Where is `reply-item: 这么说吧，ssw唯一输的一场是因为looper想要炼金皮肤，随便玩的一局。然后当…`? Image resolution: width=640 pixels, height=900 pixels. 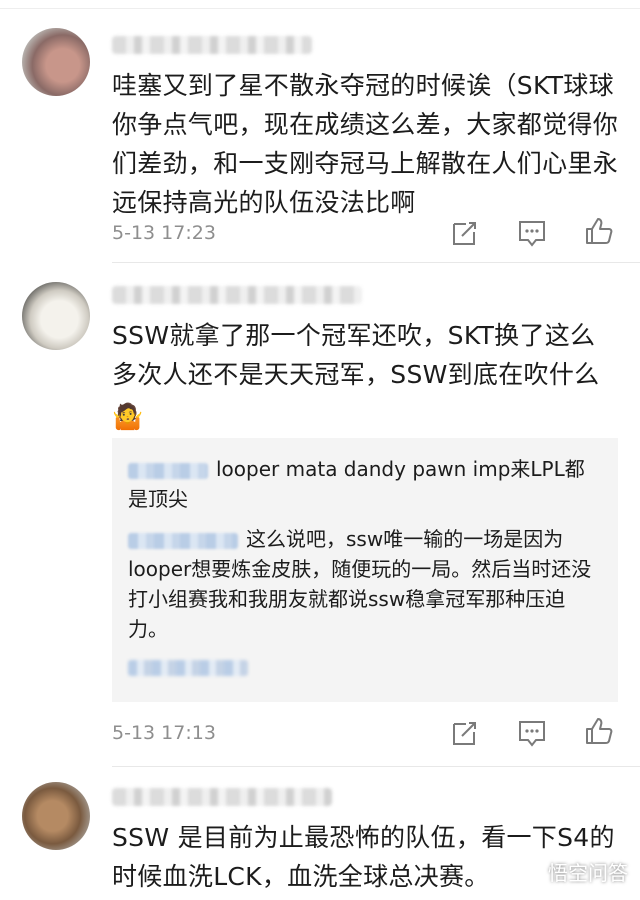
reply-item: 这么说吧，ssw唯一输的一场是因为looper想要炼金皮肤，随便玩的一局。然后当… is located at coordinates (365, 584).